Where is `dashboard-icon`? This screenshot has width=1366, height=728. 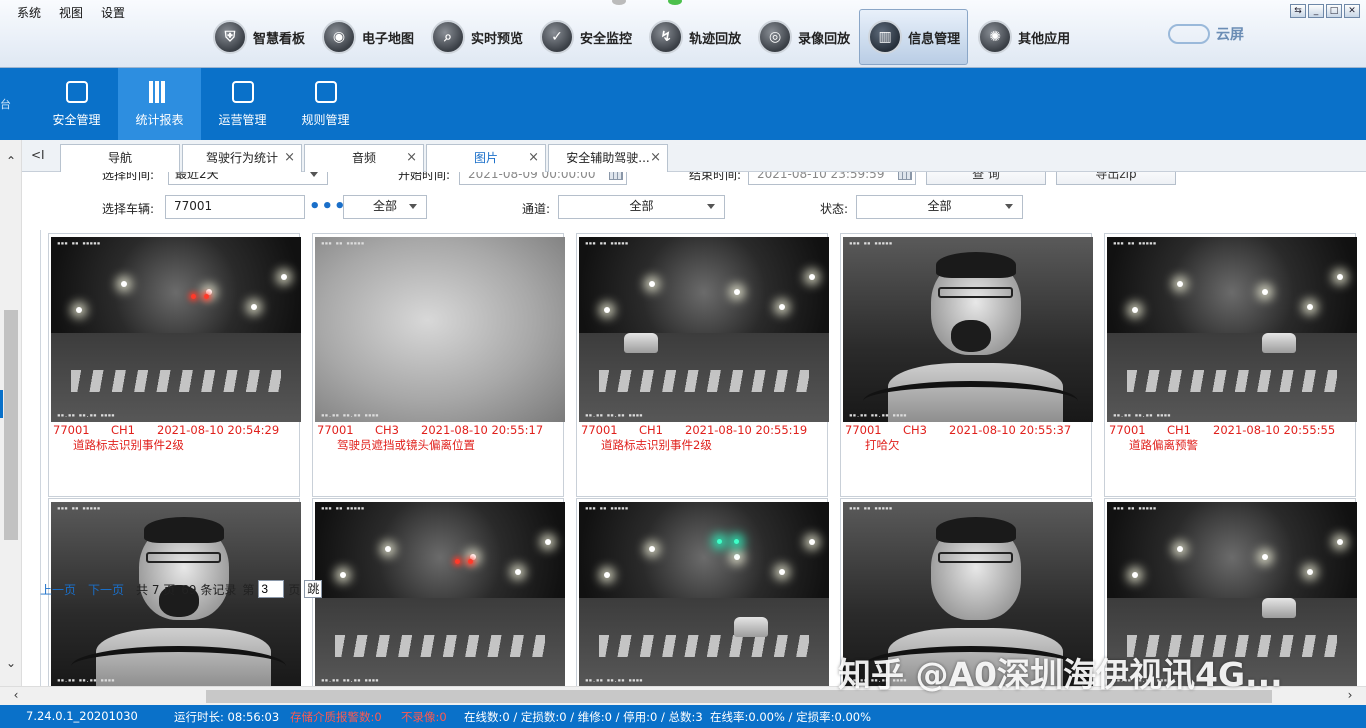 dashboard-icon is located at coordinates (242, 91).